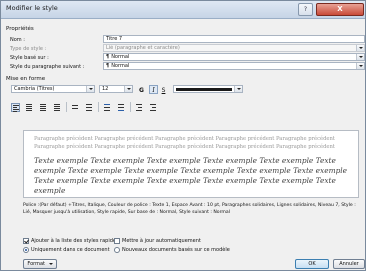 The height and width of the screenshot is (271, 366). I want to click on italic-button: I, so click(153, 89).